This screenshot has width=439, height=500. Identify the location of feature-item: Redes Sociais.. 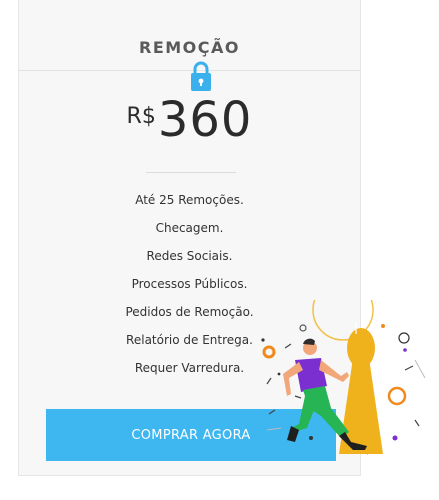
(189, 256).